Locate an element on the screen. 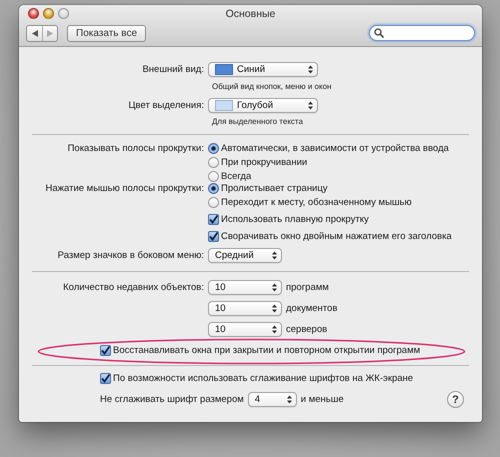 Image resolution: width=500 pixels, height=457 pixels. setting-label: Размер значков в боковом меню: is located at coordinates (130, 255).